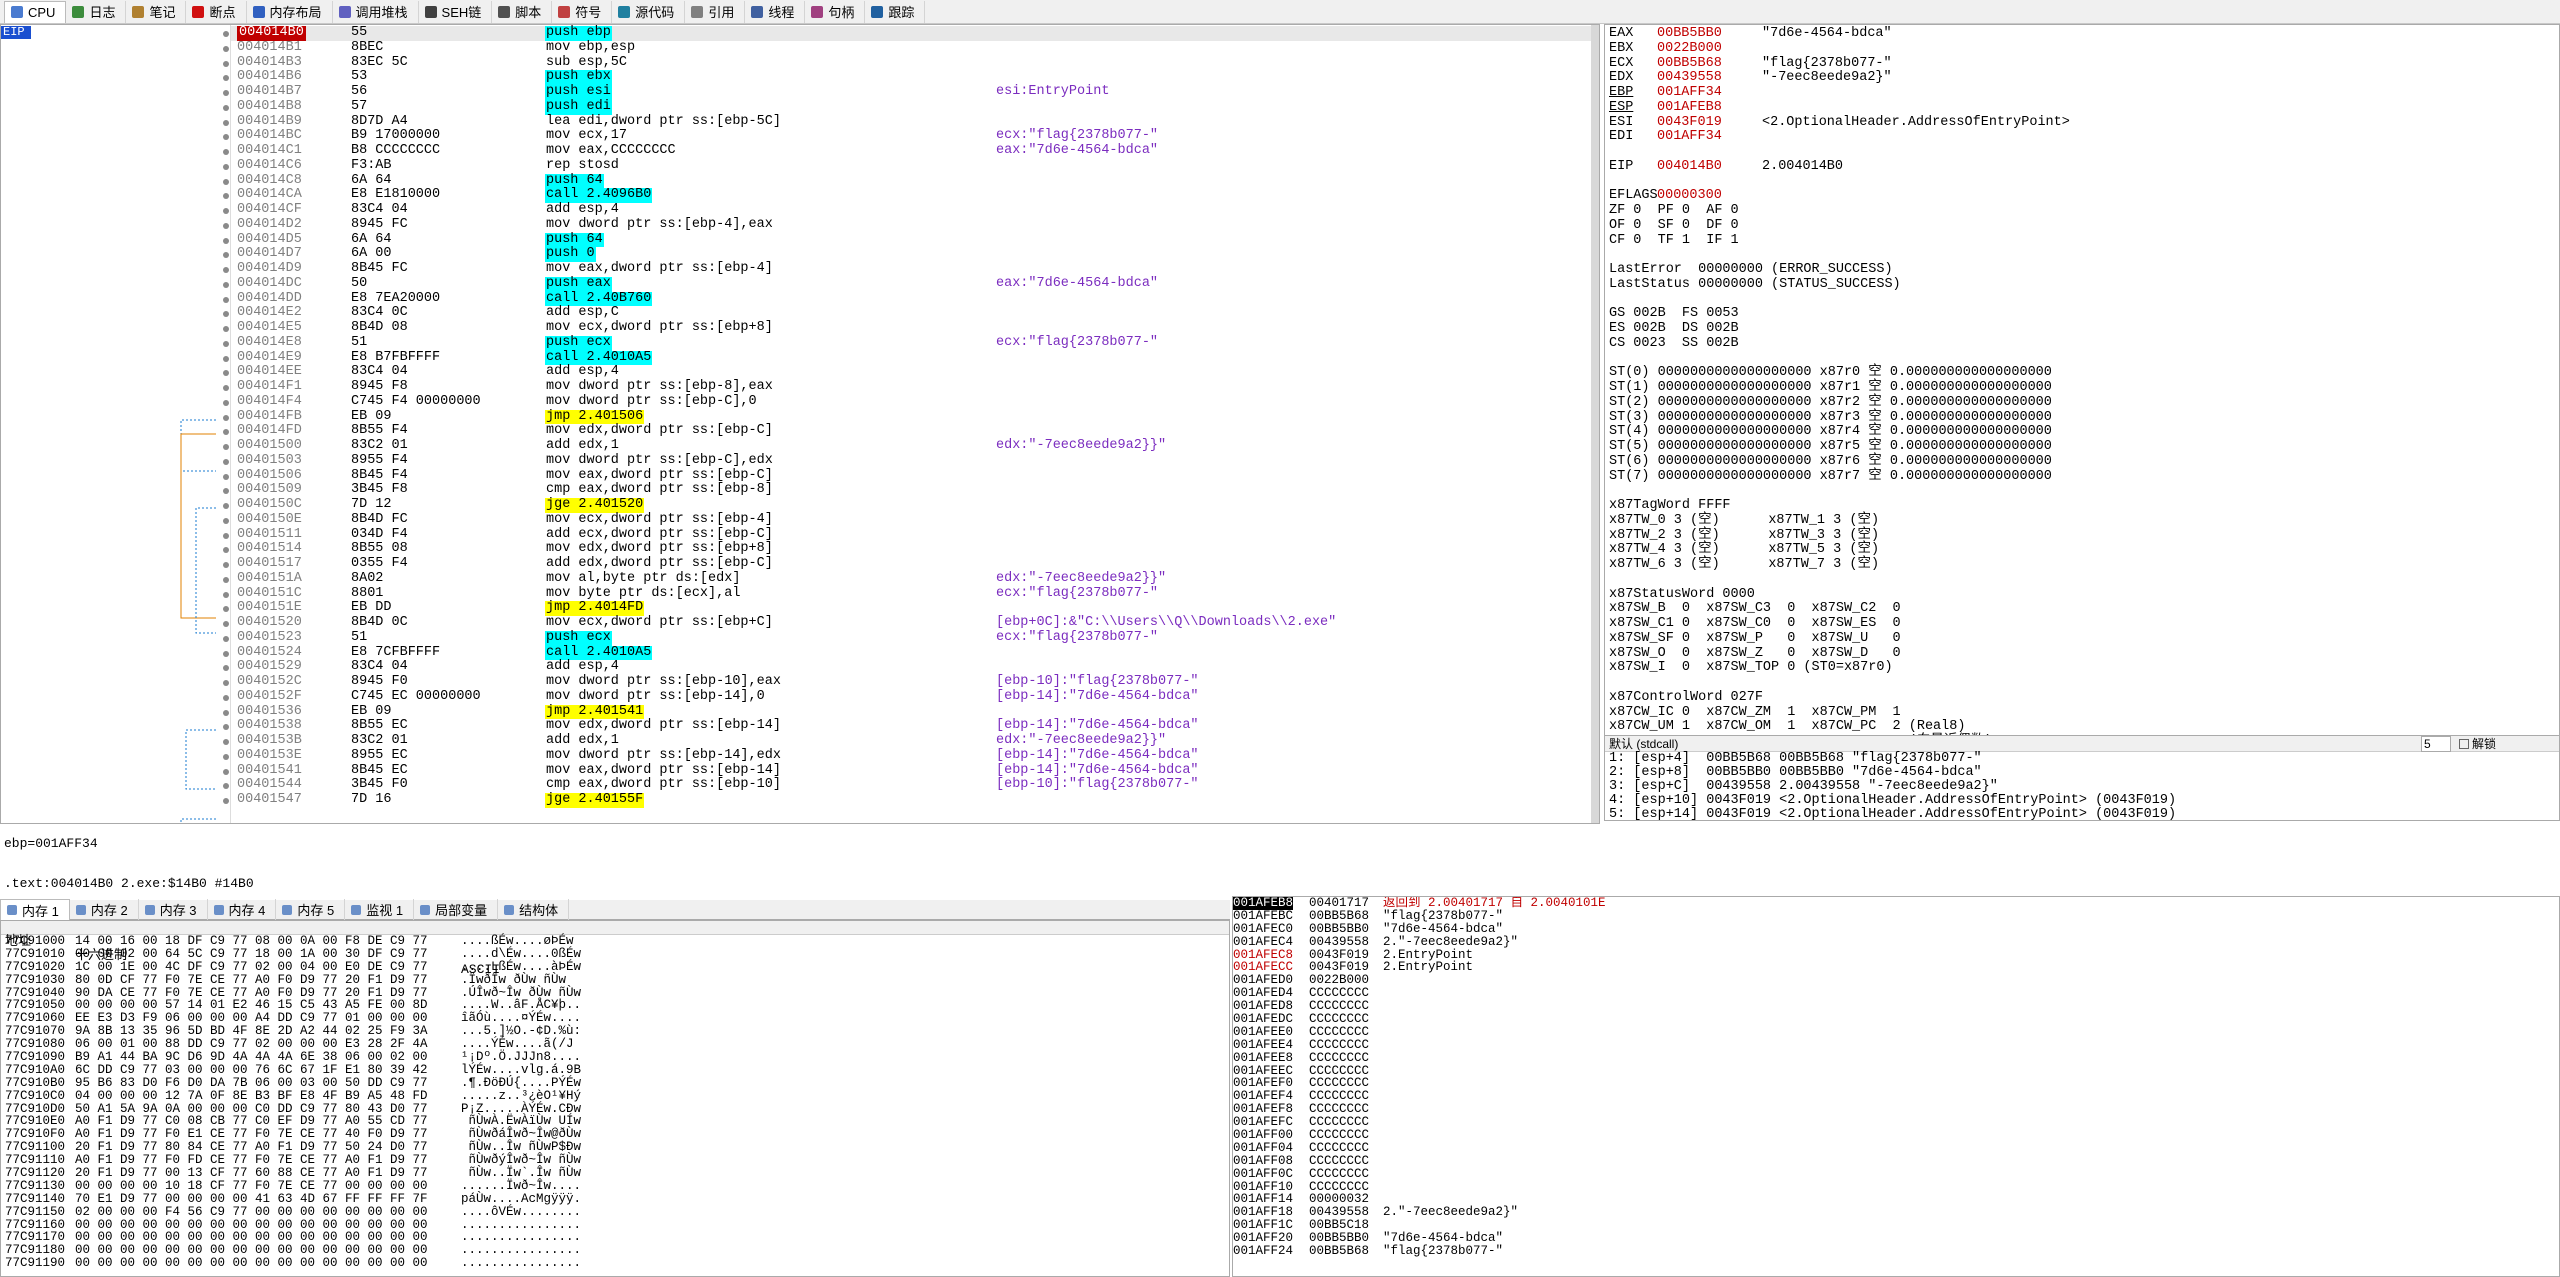  I want to click on disassembly-row: 0040151E EB DD jmp 2.4014FD, so click(907, 608).